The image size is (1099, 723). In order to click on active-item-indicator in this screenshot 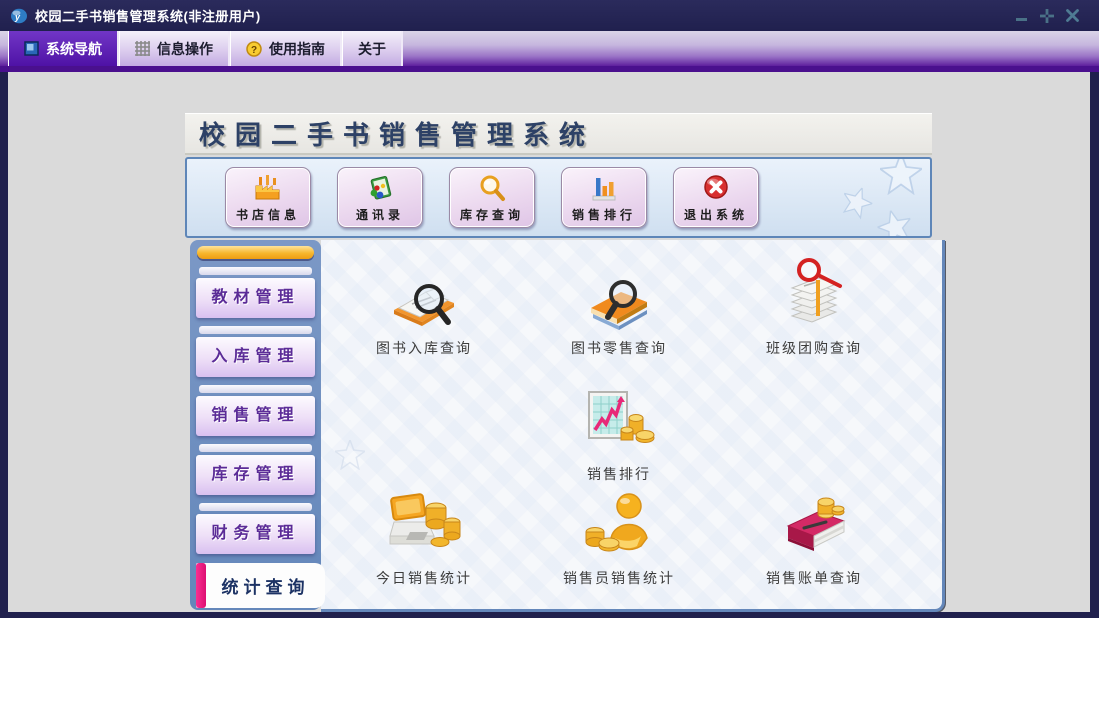, I will do `click(201, 585)`.